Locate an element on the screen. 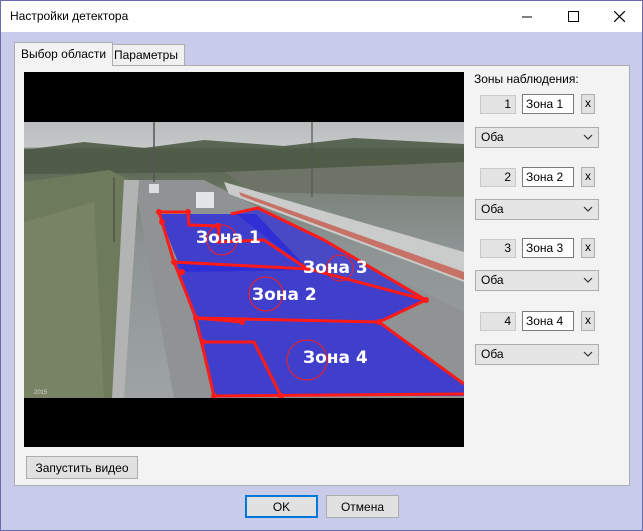 This screenshot has width=643, height=531. zone-label-3: Зона 3 is located at coordinates (335, 268).